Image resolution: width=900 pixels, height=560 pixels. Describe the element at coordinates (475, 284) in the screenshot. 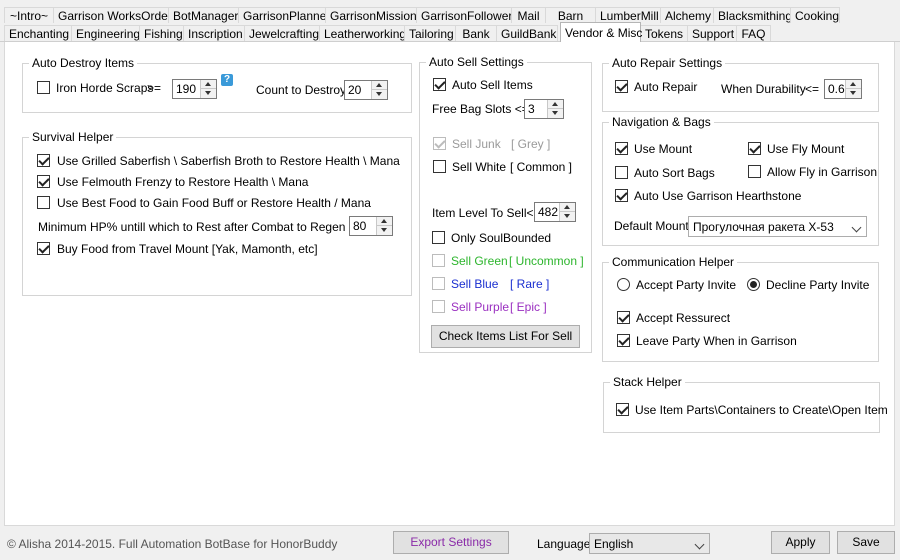

I see `sell-blue-label: Sell Blue` at that location.